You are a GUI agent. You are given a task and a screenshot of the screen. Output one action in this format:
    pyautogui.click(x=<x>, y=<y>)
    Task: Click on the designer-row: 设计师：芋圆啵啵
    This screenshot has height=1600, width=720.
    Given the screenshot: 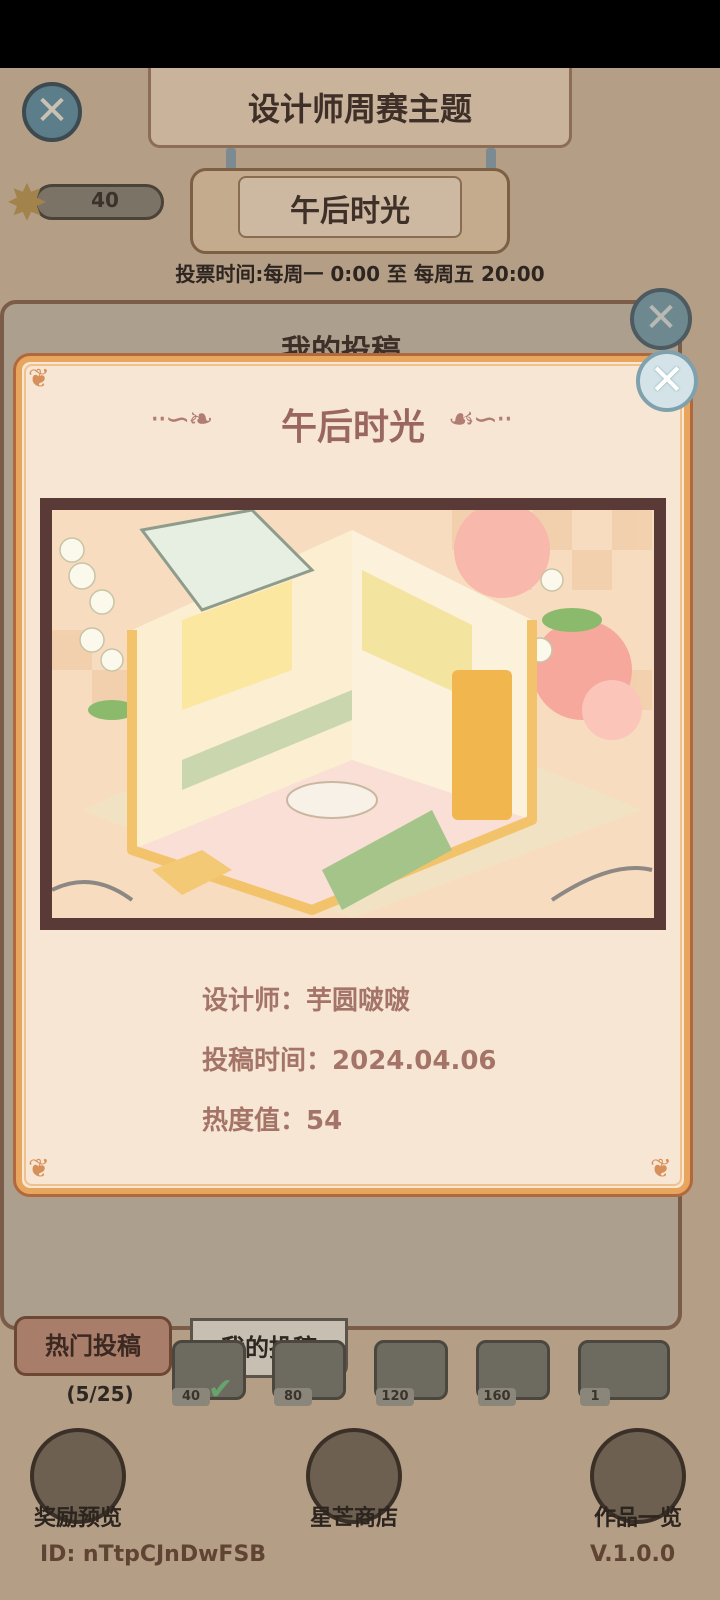 What is the action you would take?
    pyautogui.click(x=306, y=998)
    